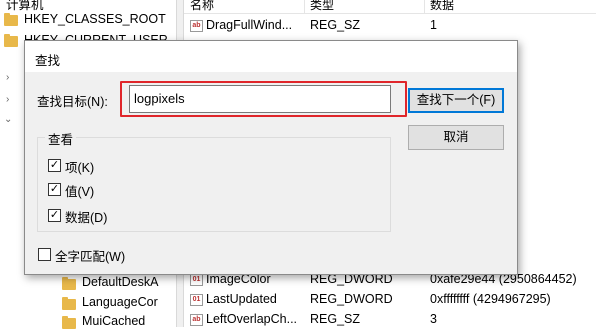 The height and width of the screenshot is (329, 596). What do you see at coordinates (202, 6) in the screenshot?
I see `column-name: 名称` at bounding box center [202, 6].